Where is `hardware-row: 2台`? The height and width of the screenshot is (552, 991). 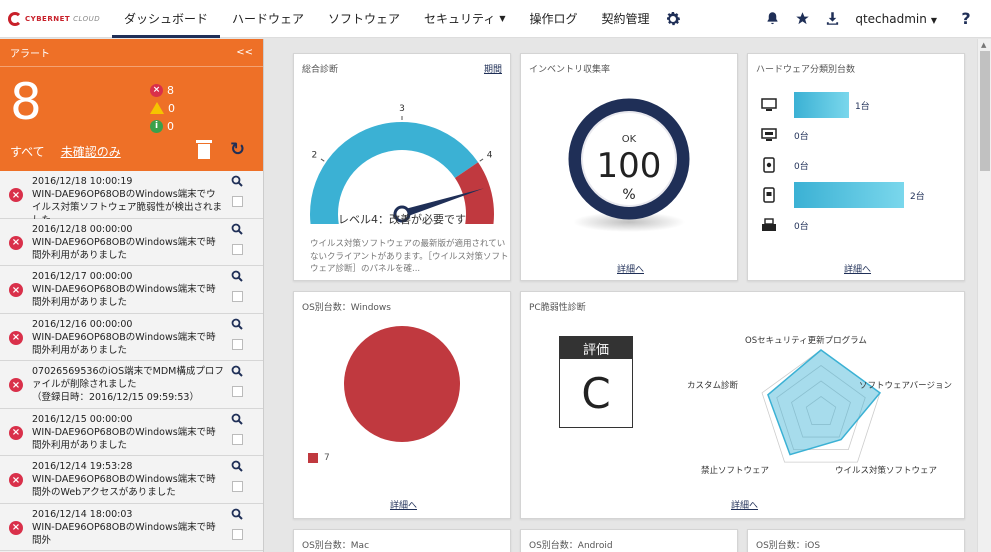
hardware-row: 2台 is located at coordinates (842, 195).